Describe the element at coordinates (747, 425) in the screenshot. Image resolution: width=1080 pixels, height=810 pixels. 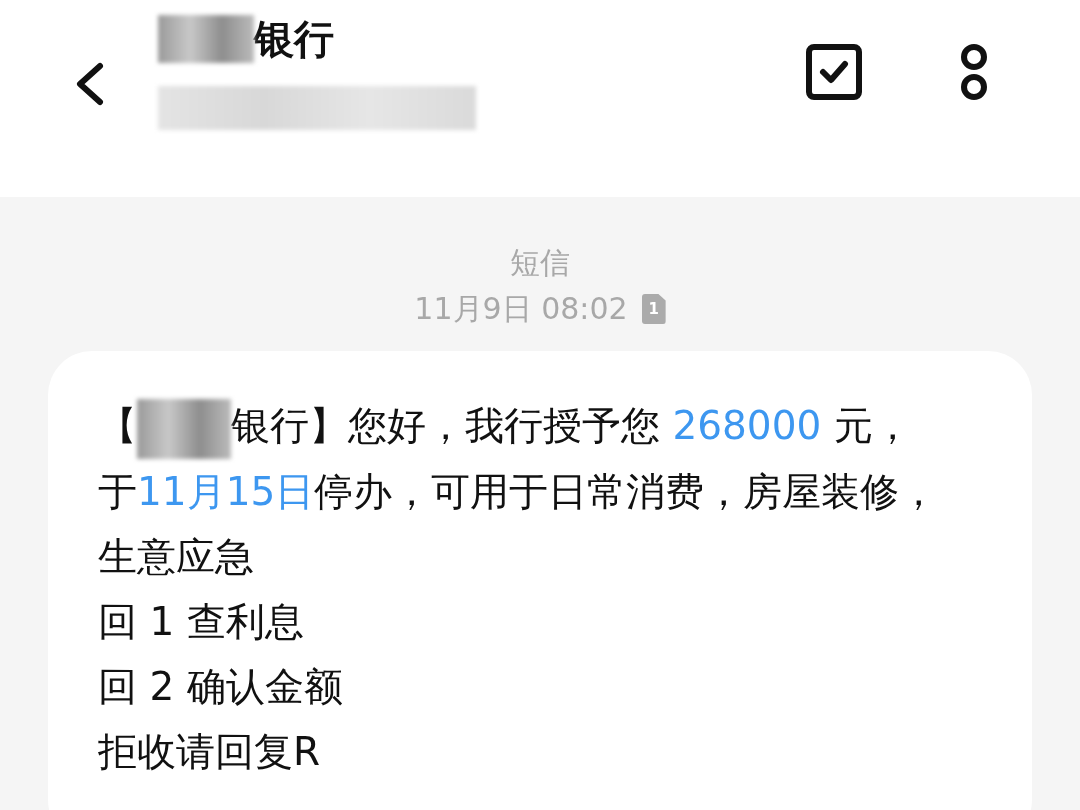
I see `message-link: 268000` at that location.